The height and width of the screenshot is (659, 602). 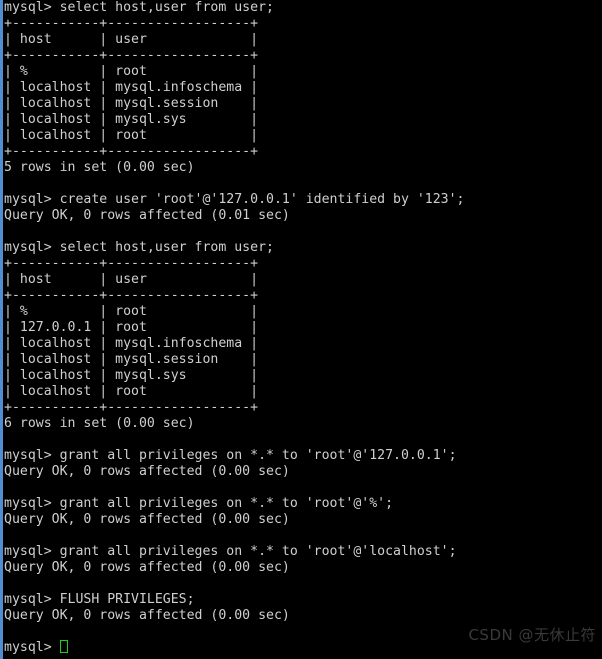 I want to click on text-cursor, so click(x=63, y=646).